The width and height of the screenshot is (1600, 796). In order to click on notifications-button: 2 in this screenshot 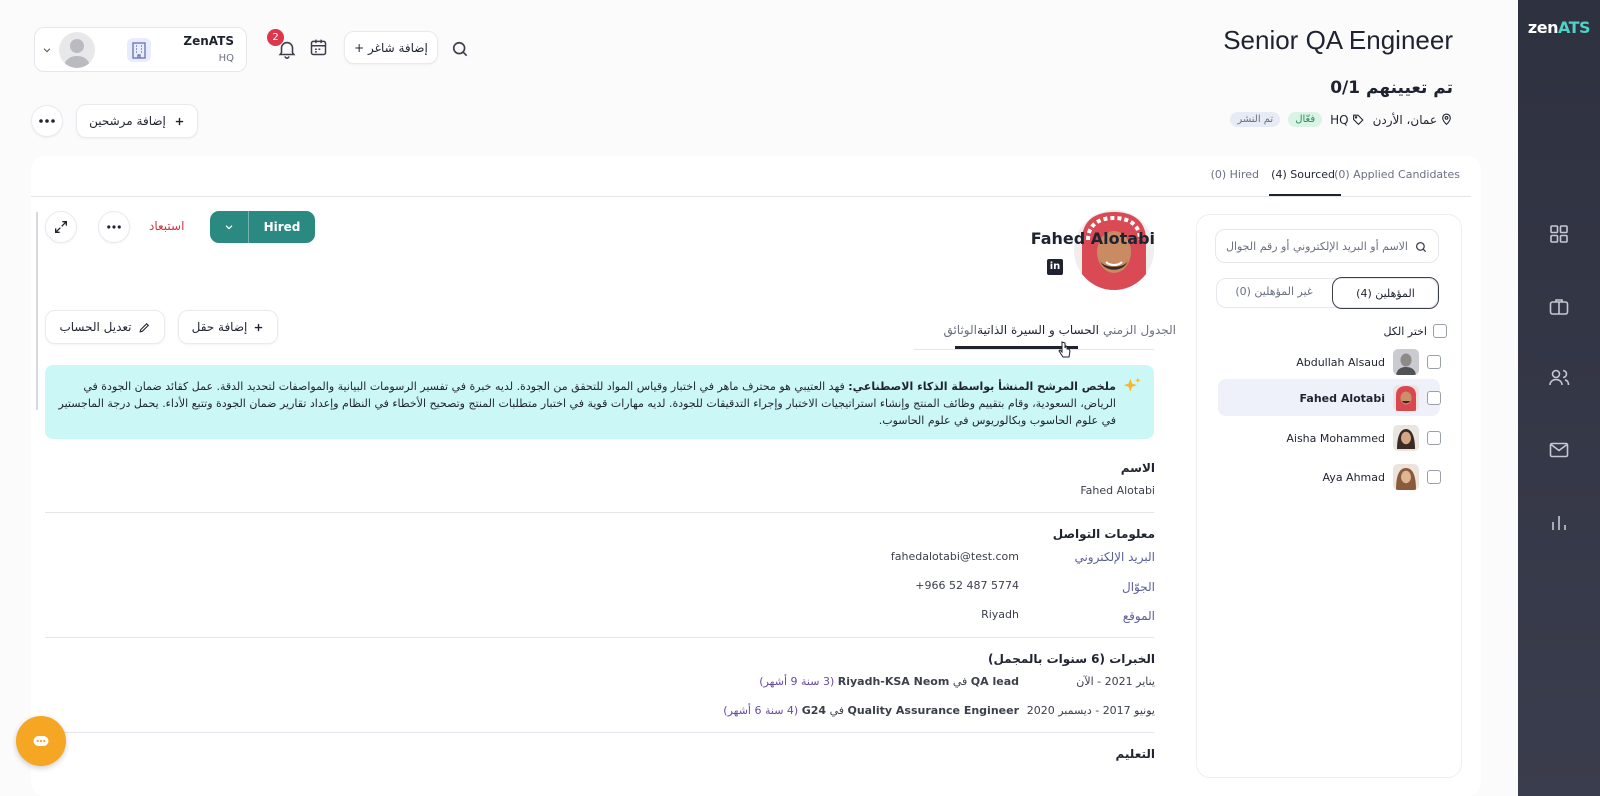, I will do `click(281, 44)`.